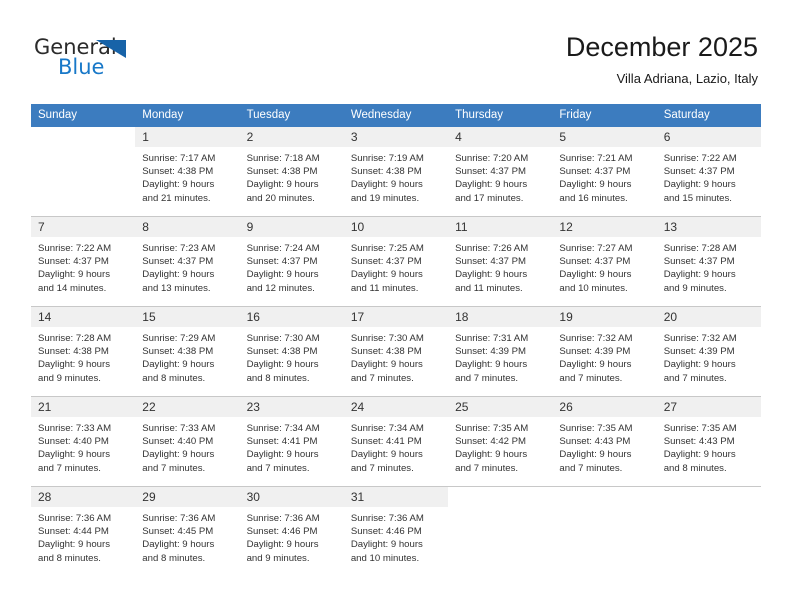 This screenshot has height=612, width=792. Describe the element at coordinates (387, 428) in the screenshot. I see `sunrise-text: Sunrise: 7:34 AM` at that location.